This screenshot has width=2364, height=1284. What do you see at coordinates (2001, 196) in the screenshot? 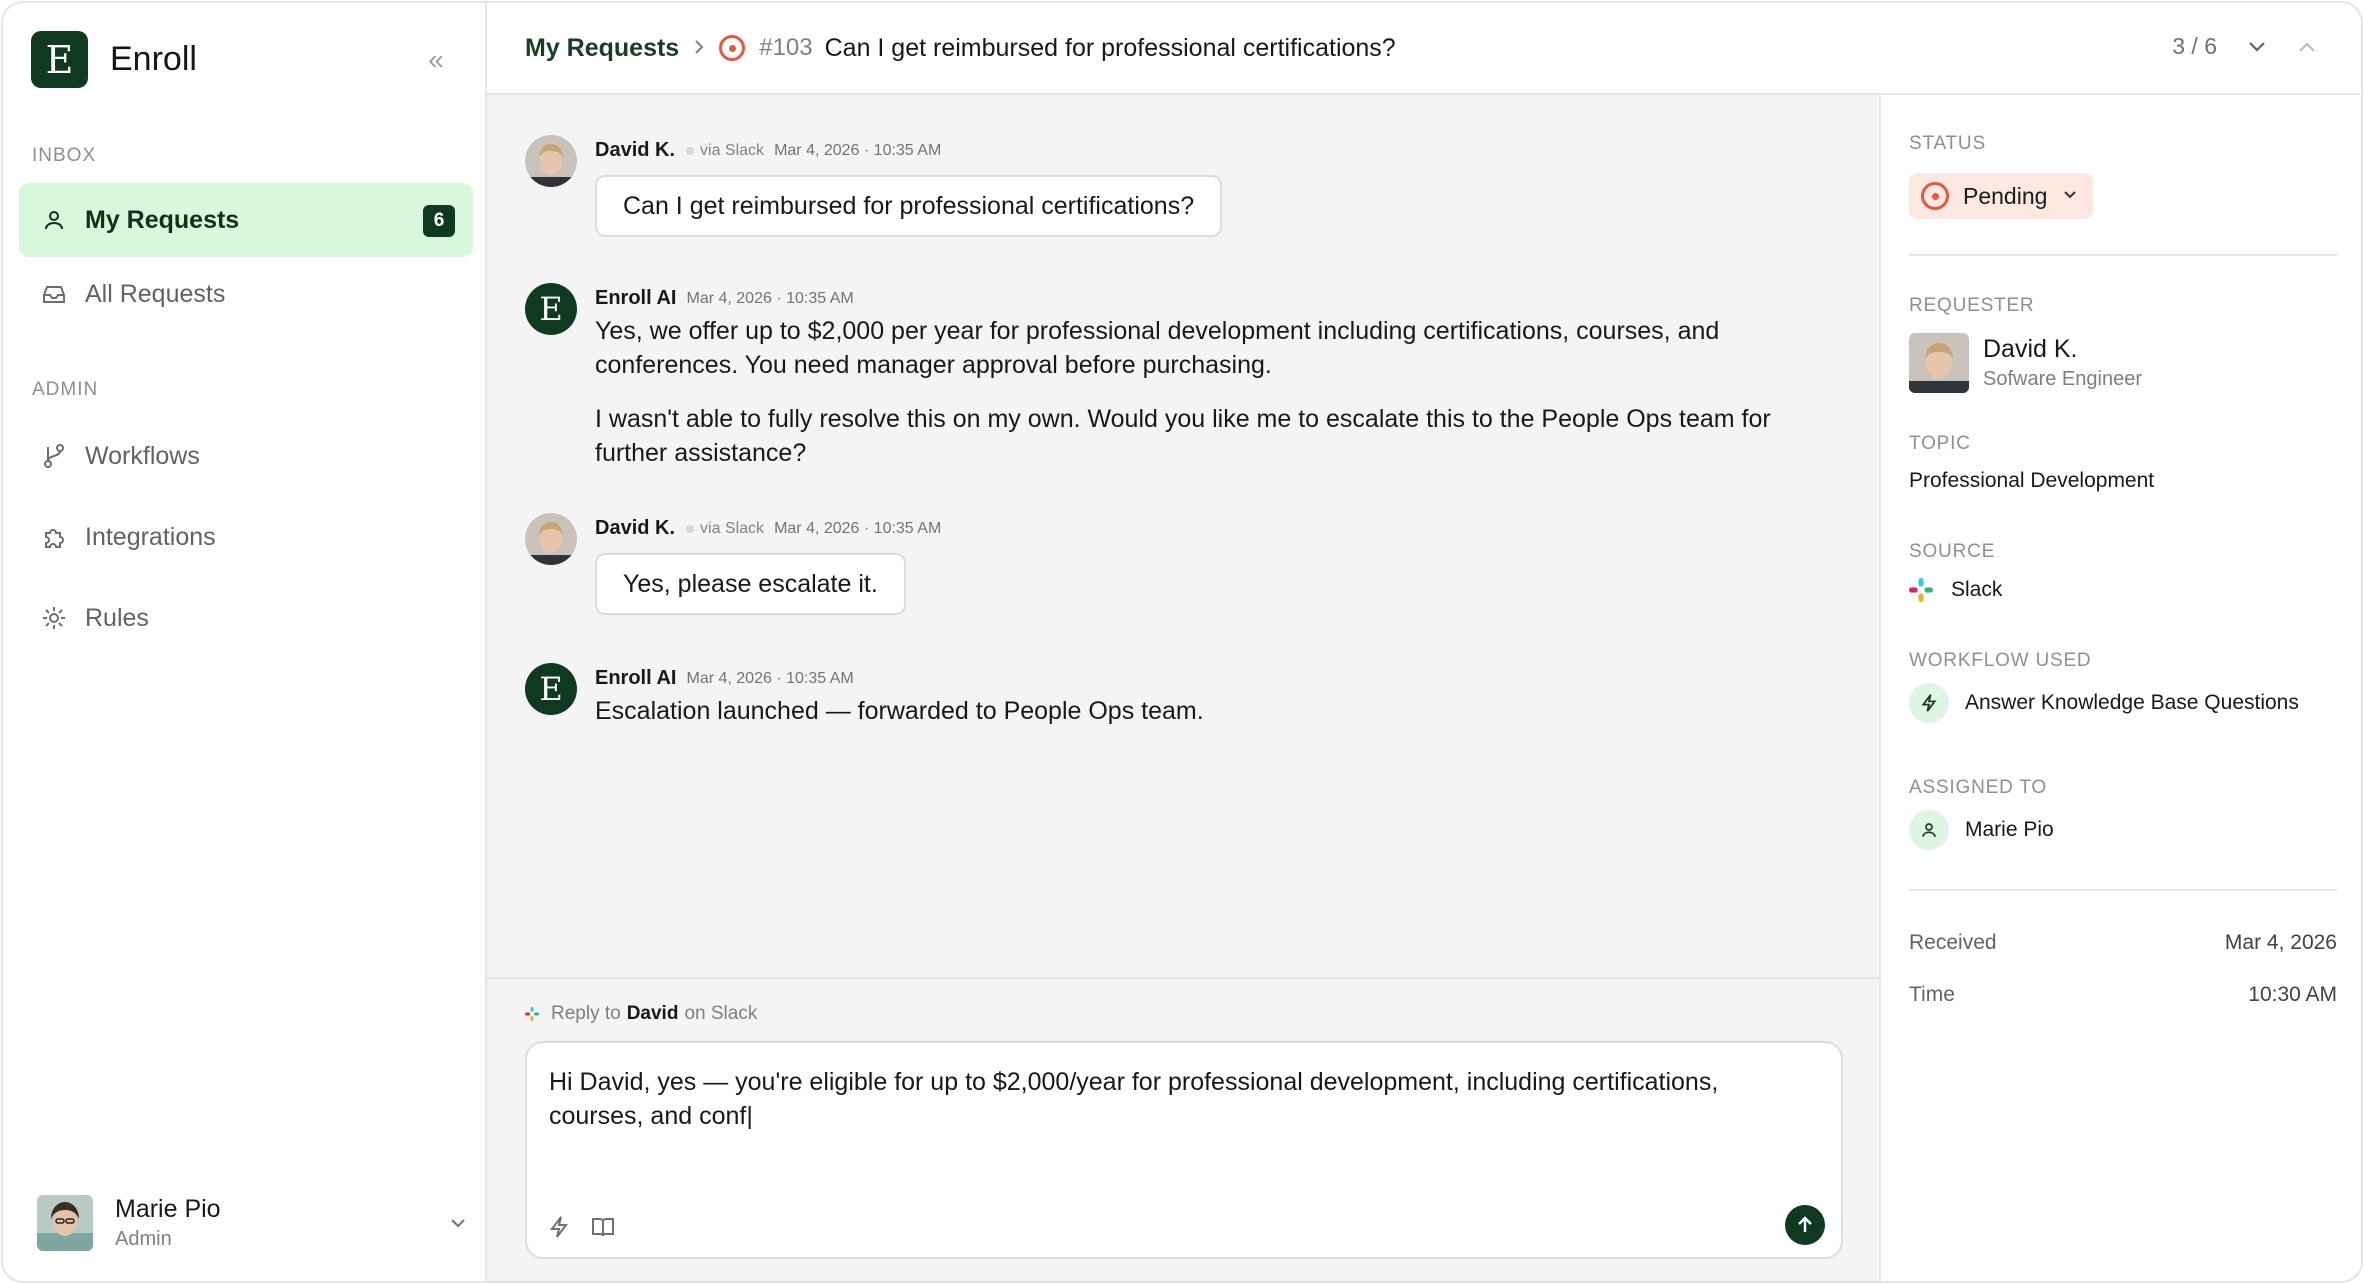
I see `status-dropdown: Pending` at bounding box center [2001, 196].